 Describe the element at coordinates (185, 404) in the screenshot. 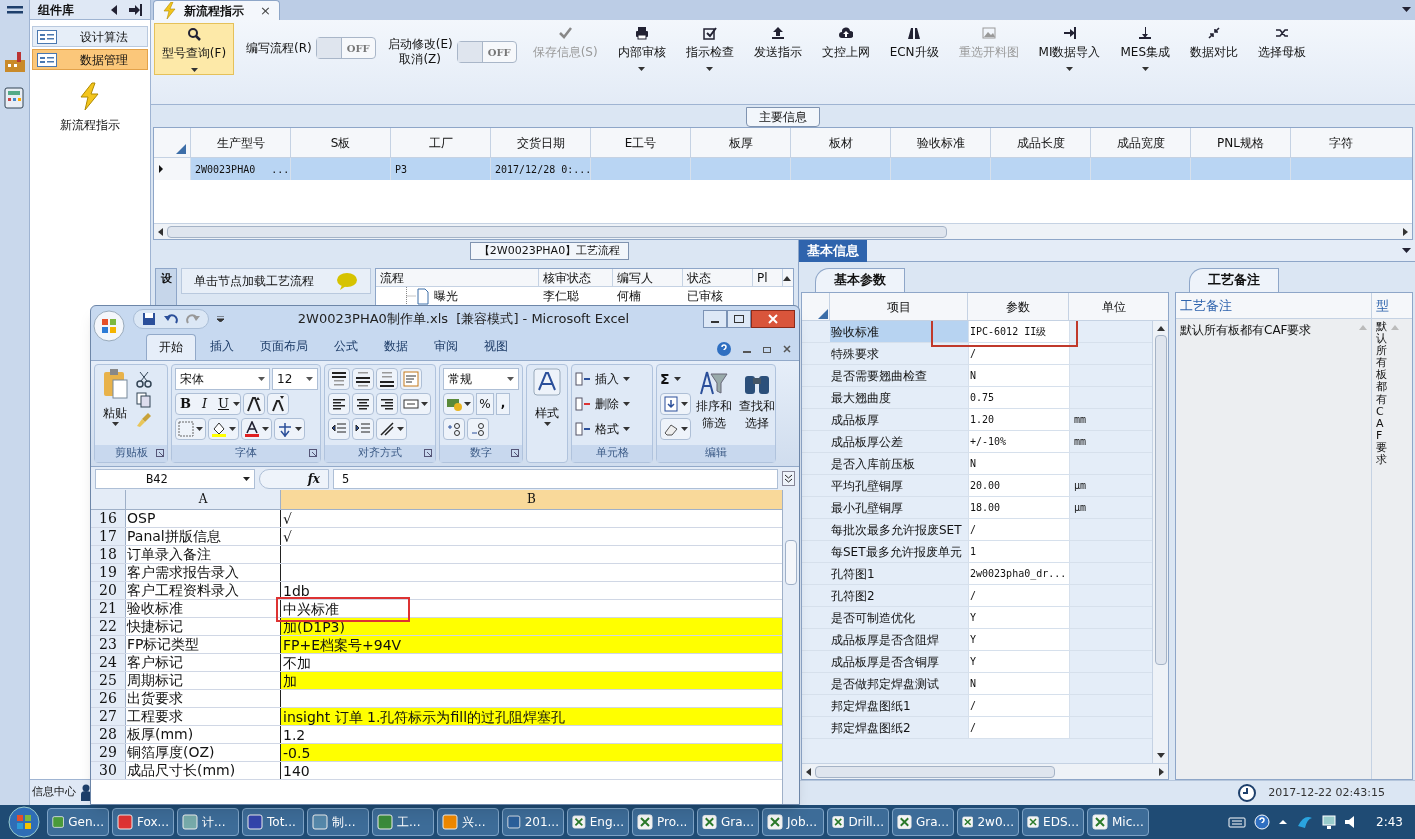

I see `bold-button: B` at that location.